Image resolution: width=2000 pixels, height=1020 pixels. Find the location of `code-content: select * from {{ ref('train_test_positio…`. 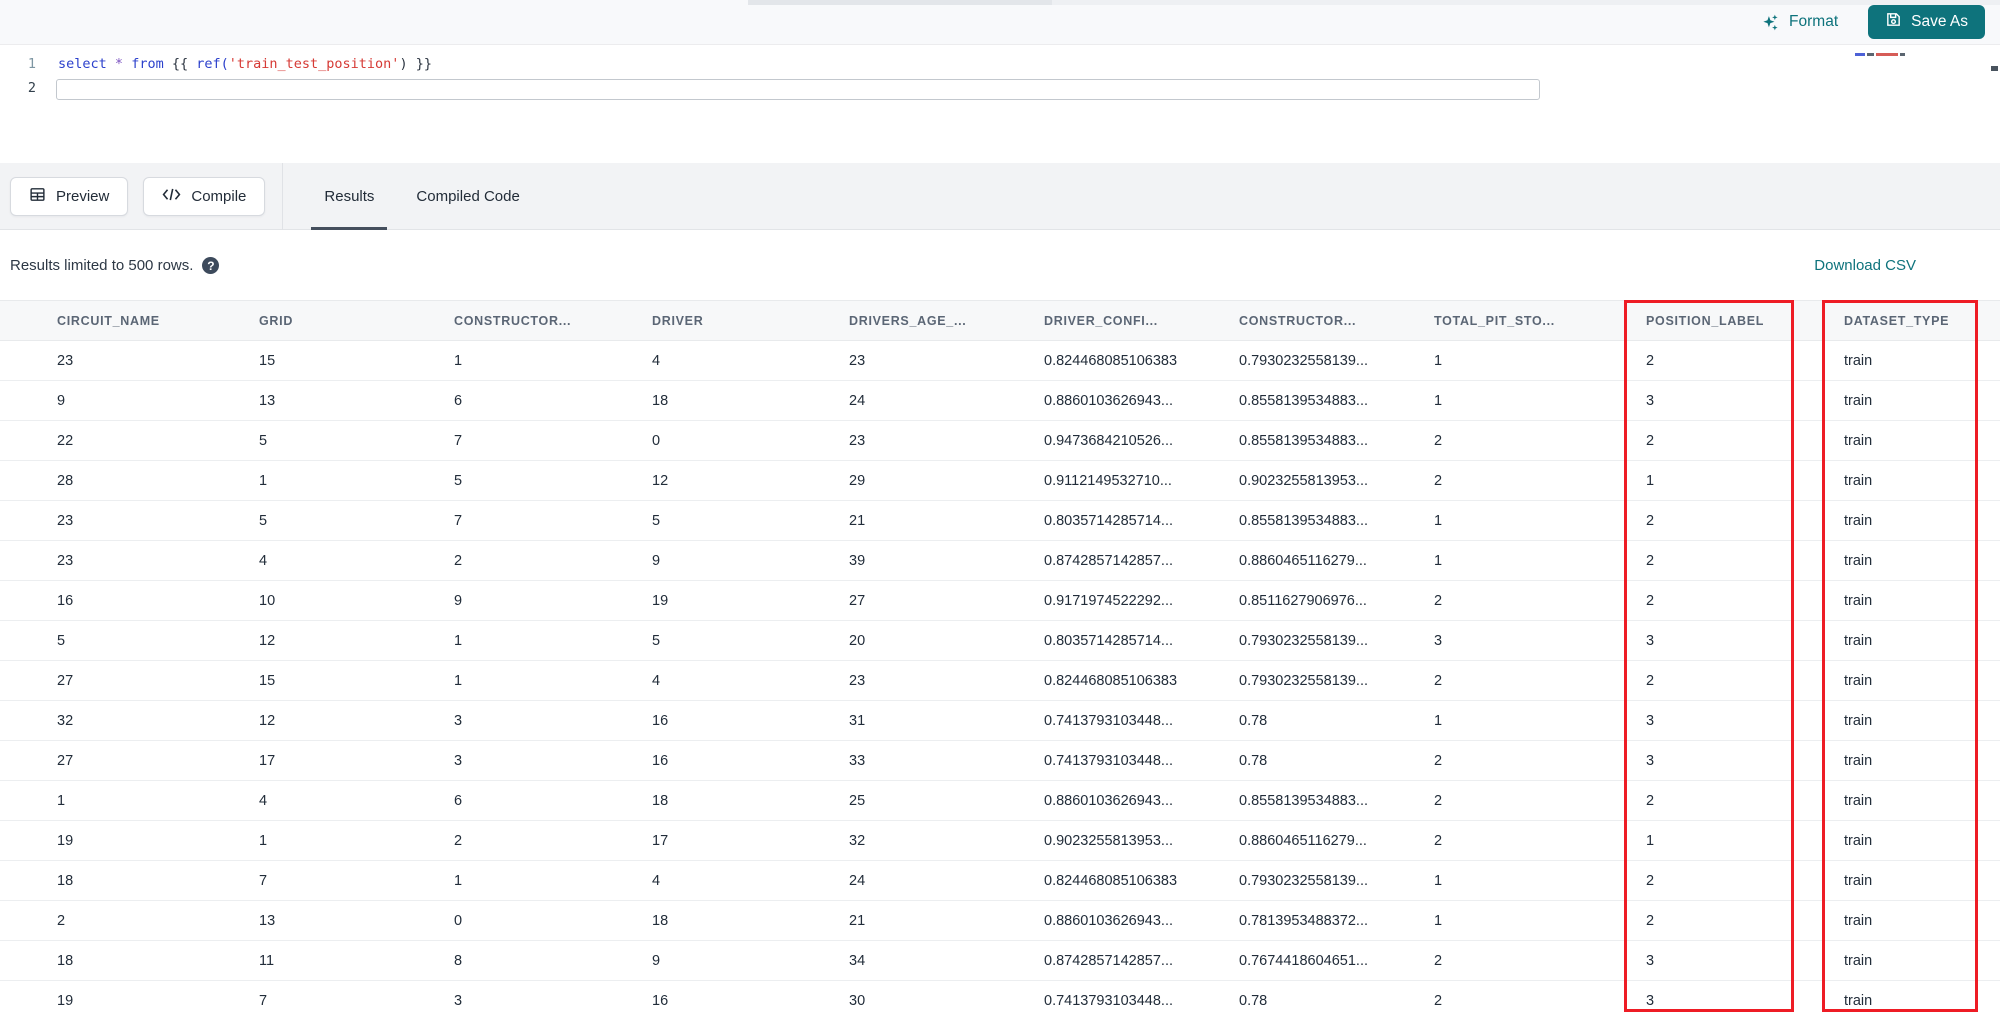

code-content: select * from {{ ref('train_test_positio… is located at coordinates (245, 76).